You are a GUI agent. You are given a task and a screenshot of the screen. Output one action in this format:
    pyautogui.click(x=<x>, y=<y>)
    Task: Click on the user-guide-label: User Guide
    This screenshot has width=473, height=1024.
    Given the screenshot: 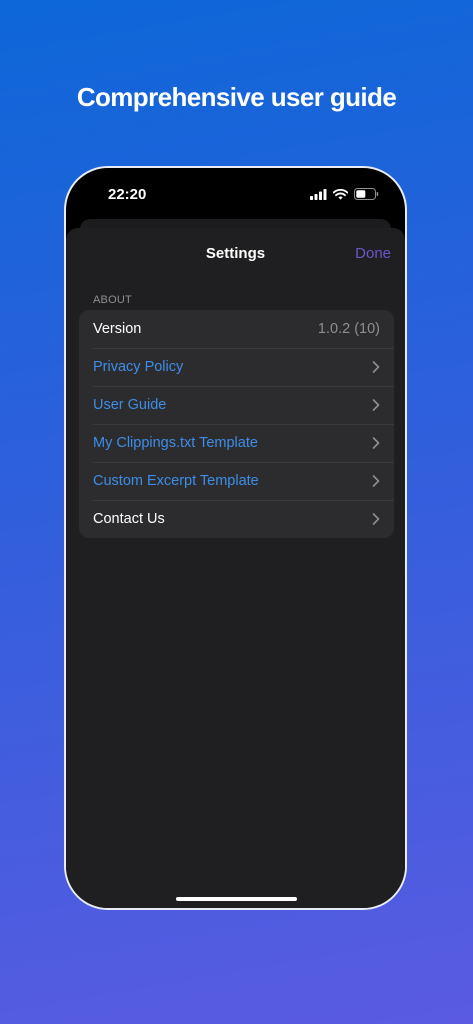 What is the action you would take?
    pyautogui.click(x=130, y=405)
    